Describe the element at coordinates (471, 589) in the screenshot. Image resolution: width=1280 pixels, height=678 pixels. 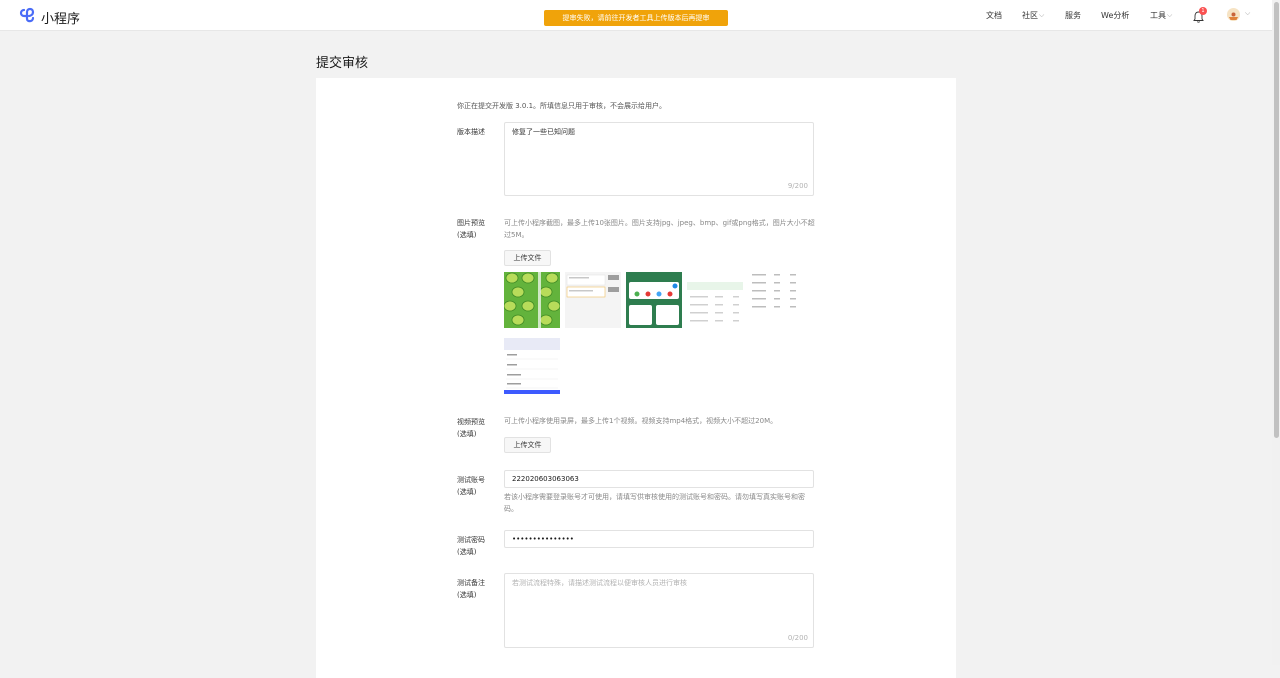
I see `test-notes-label: 测试备注 (选填)` at that location.